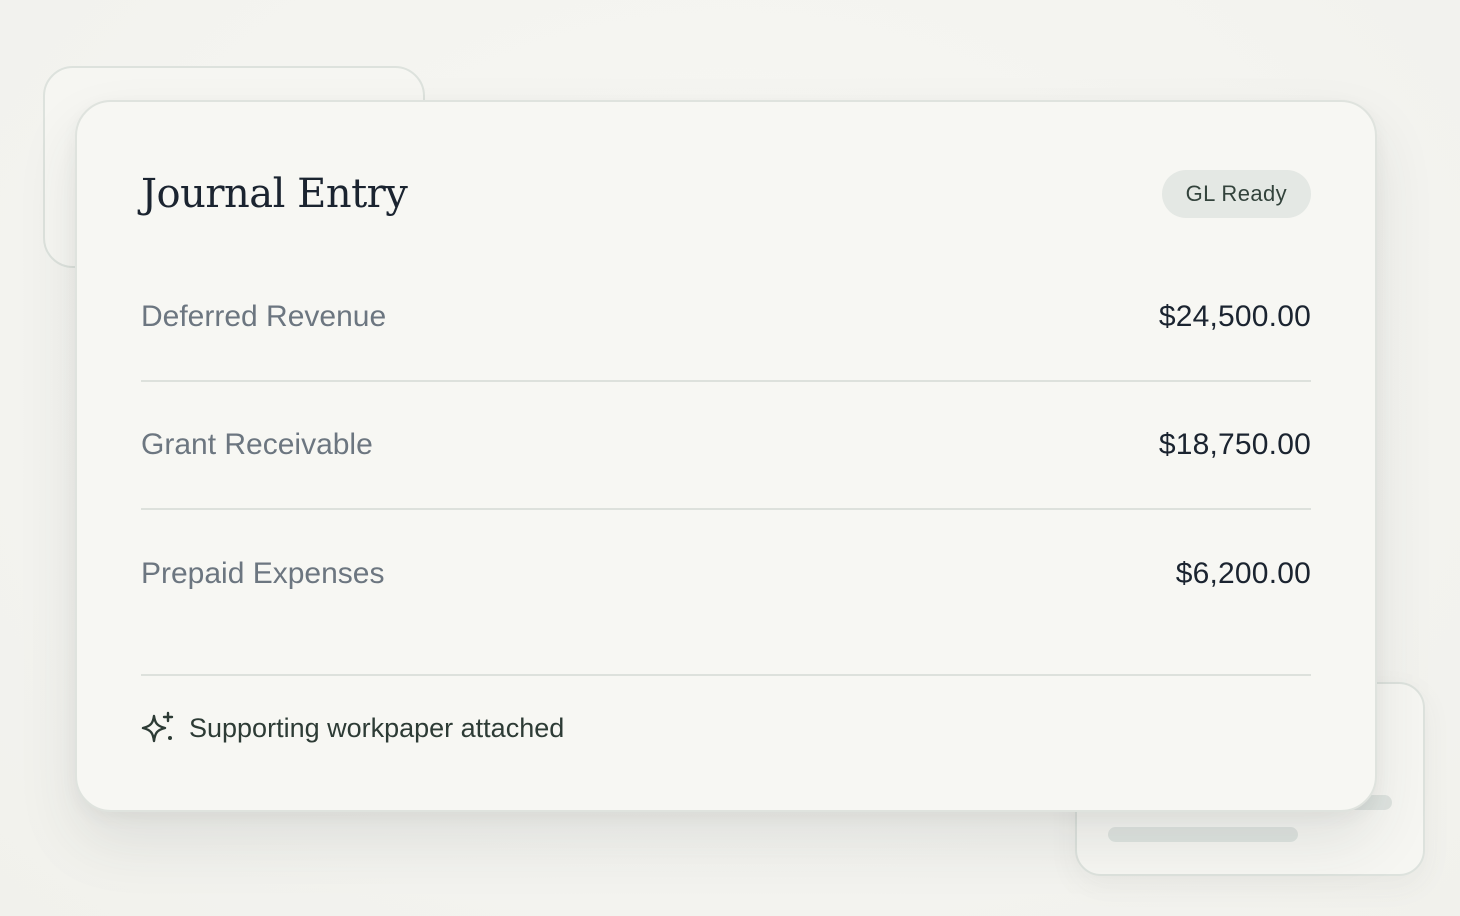  What do you see at coordinates (726, 574) in the screenshot?
I see `entry-row-prepaid-expenses: Prepaid Expenses $6,200.00` at bounding box center [726, 574].